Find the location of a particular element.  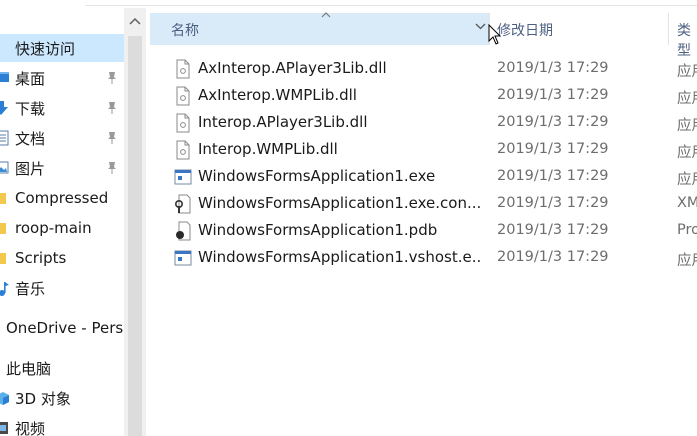

nav-item-onedrive: OneDrive - Perso is located at coordinates (62, 328).